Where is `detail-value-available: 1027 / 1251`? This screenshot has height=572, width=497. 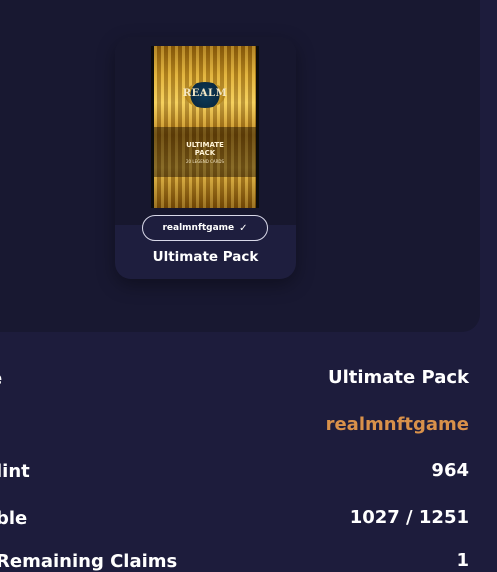 detail-value-available: 1027 / 1251 is located at coordinates (409, 517).